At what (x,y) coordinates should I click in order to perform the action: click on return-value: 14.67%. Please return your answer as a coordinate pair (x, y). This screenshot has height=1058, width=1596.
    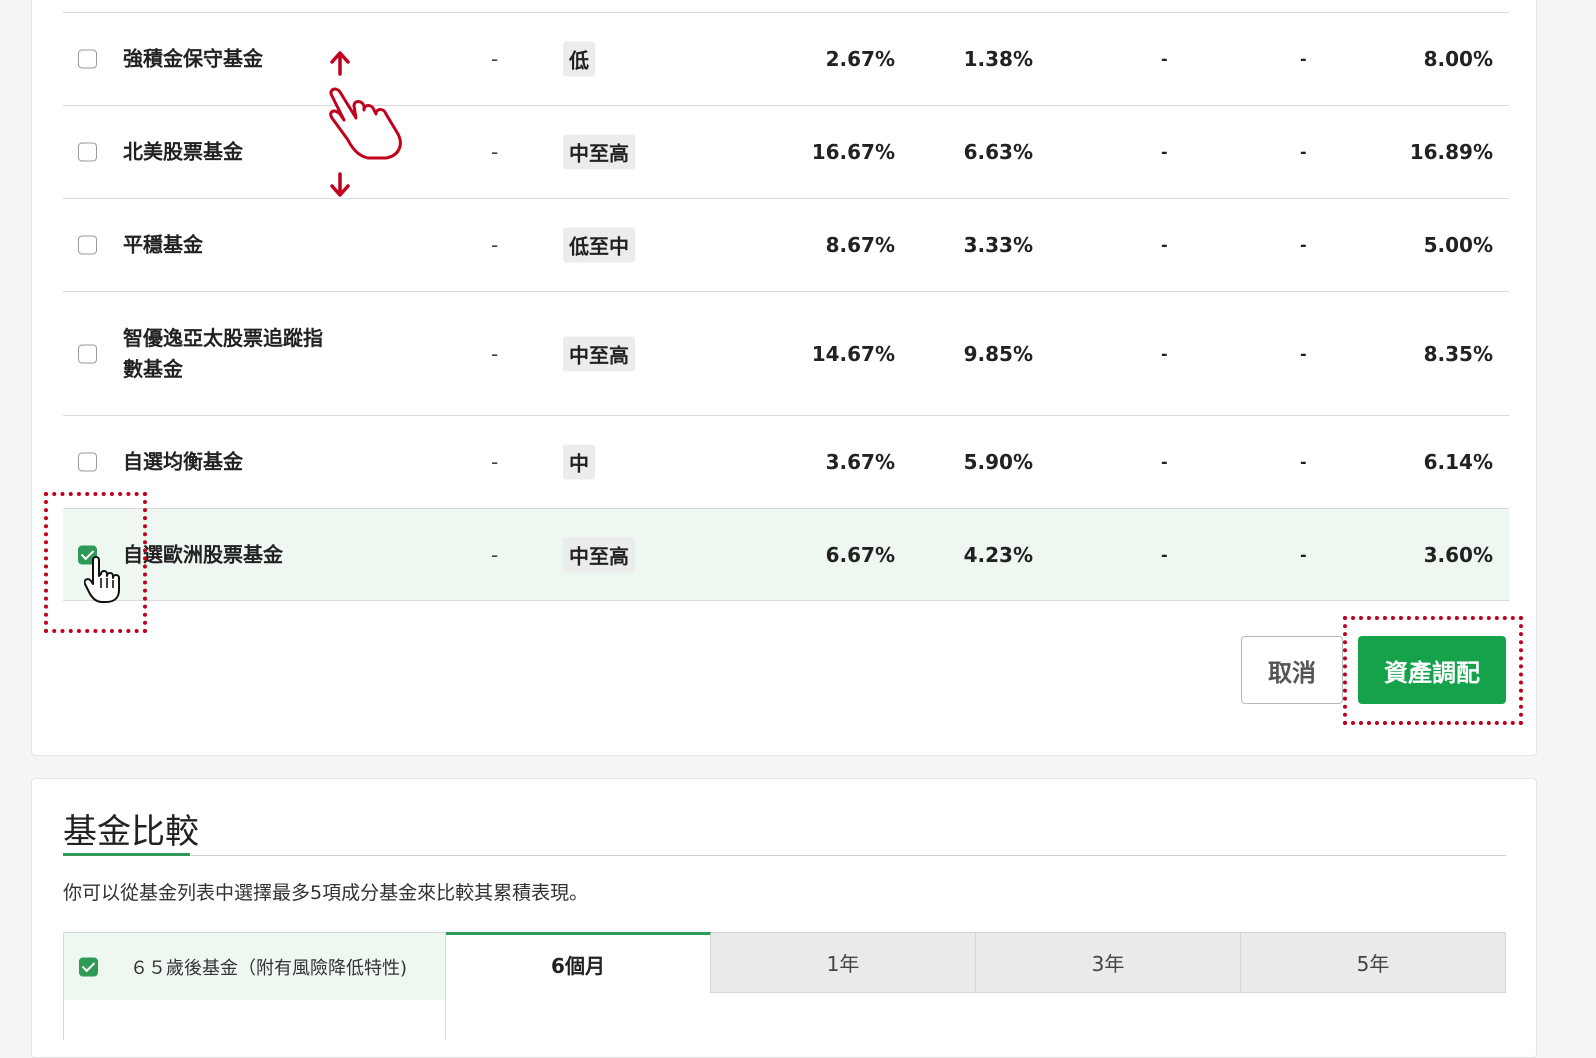
    Looking at the image, I should click on (853, 353).